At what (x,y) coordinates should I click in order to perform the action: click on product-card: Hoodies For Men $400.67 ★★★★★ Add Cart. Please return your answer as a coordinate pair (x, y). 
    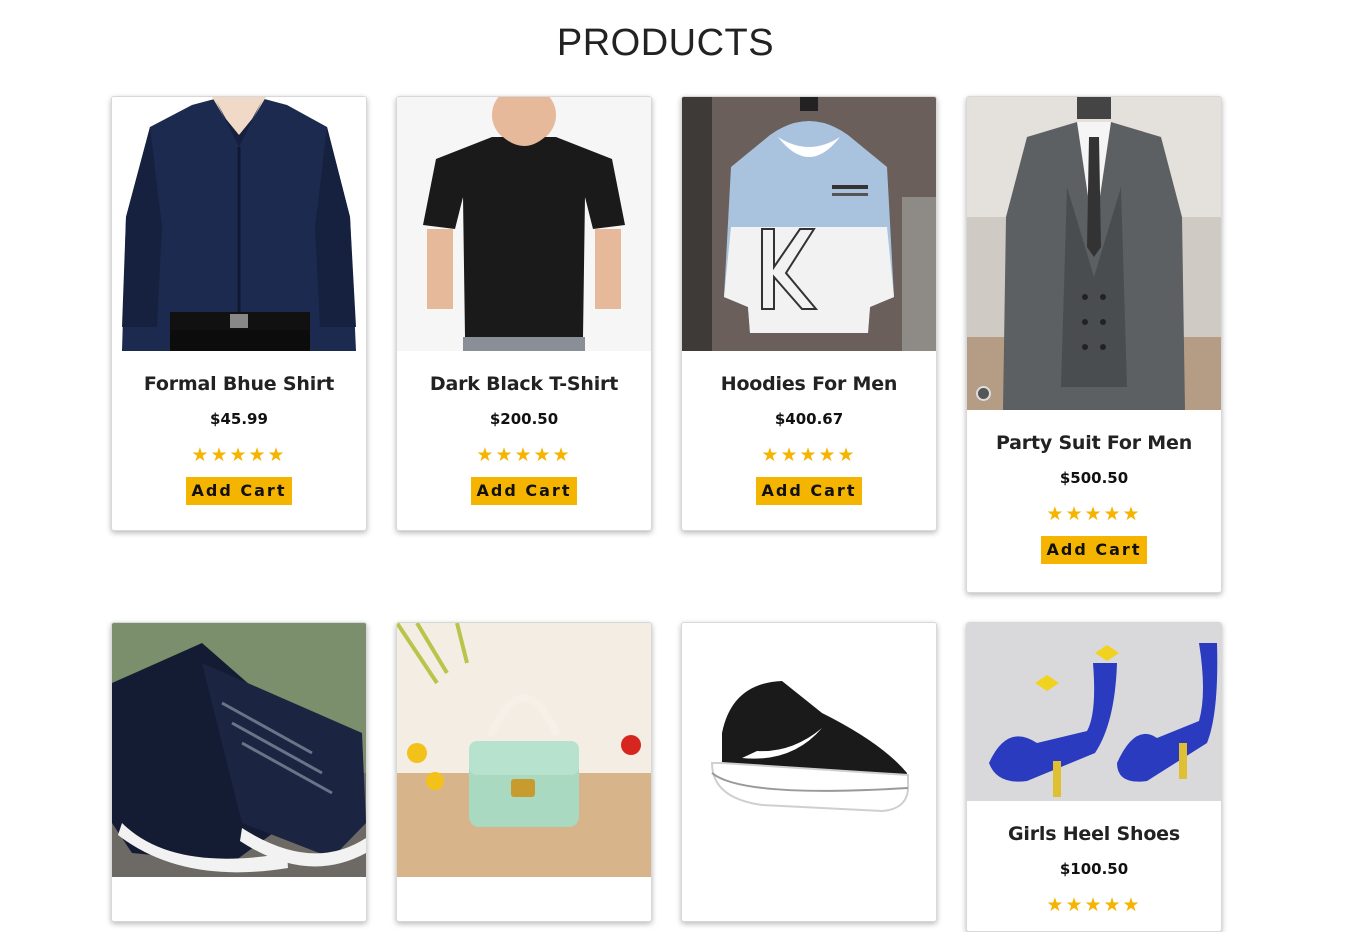
    Looking at the image, I should click on (809, 313).